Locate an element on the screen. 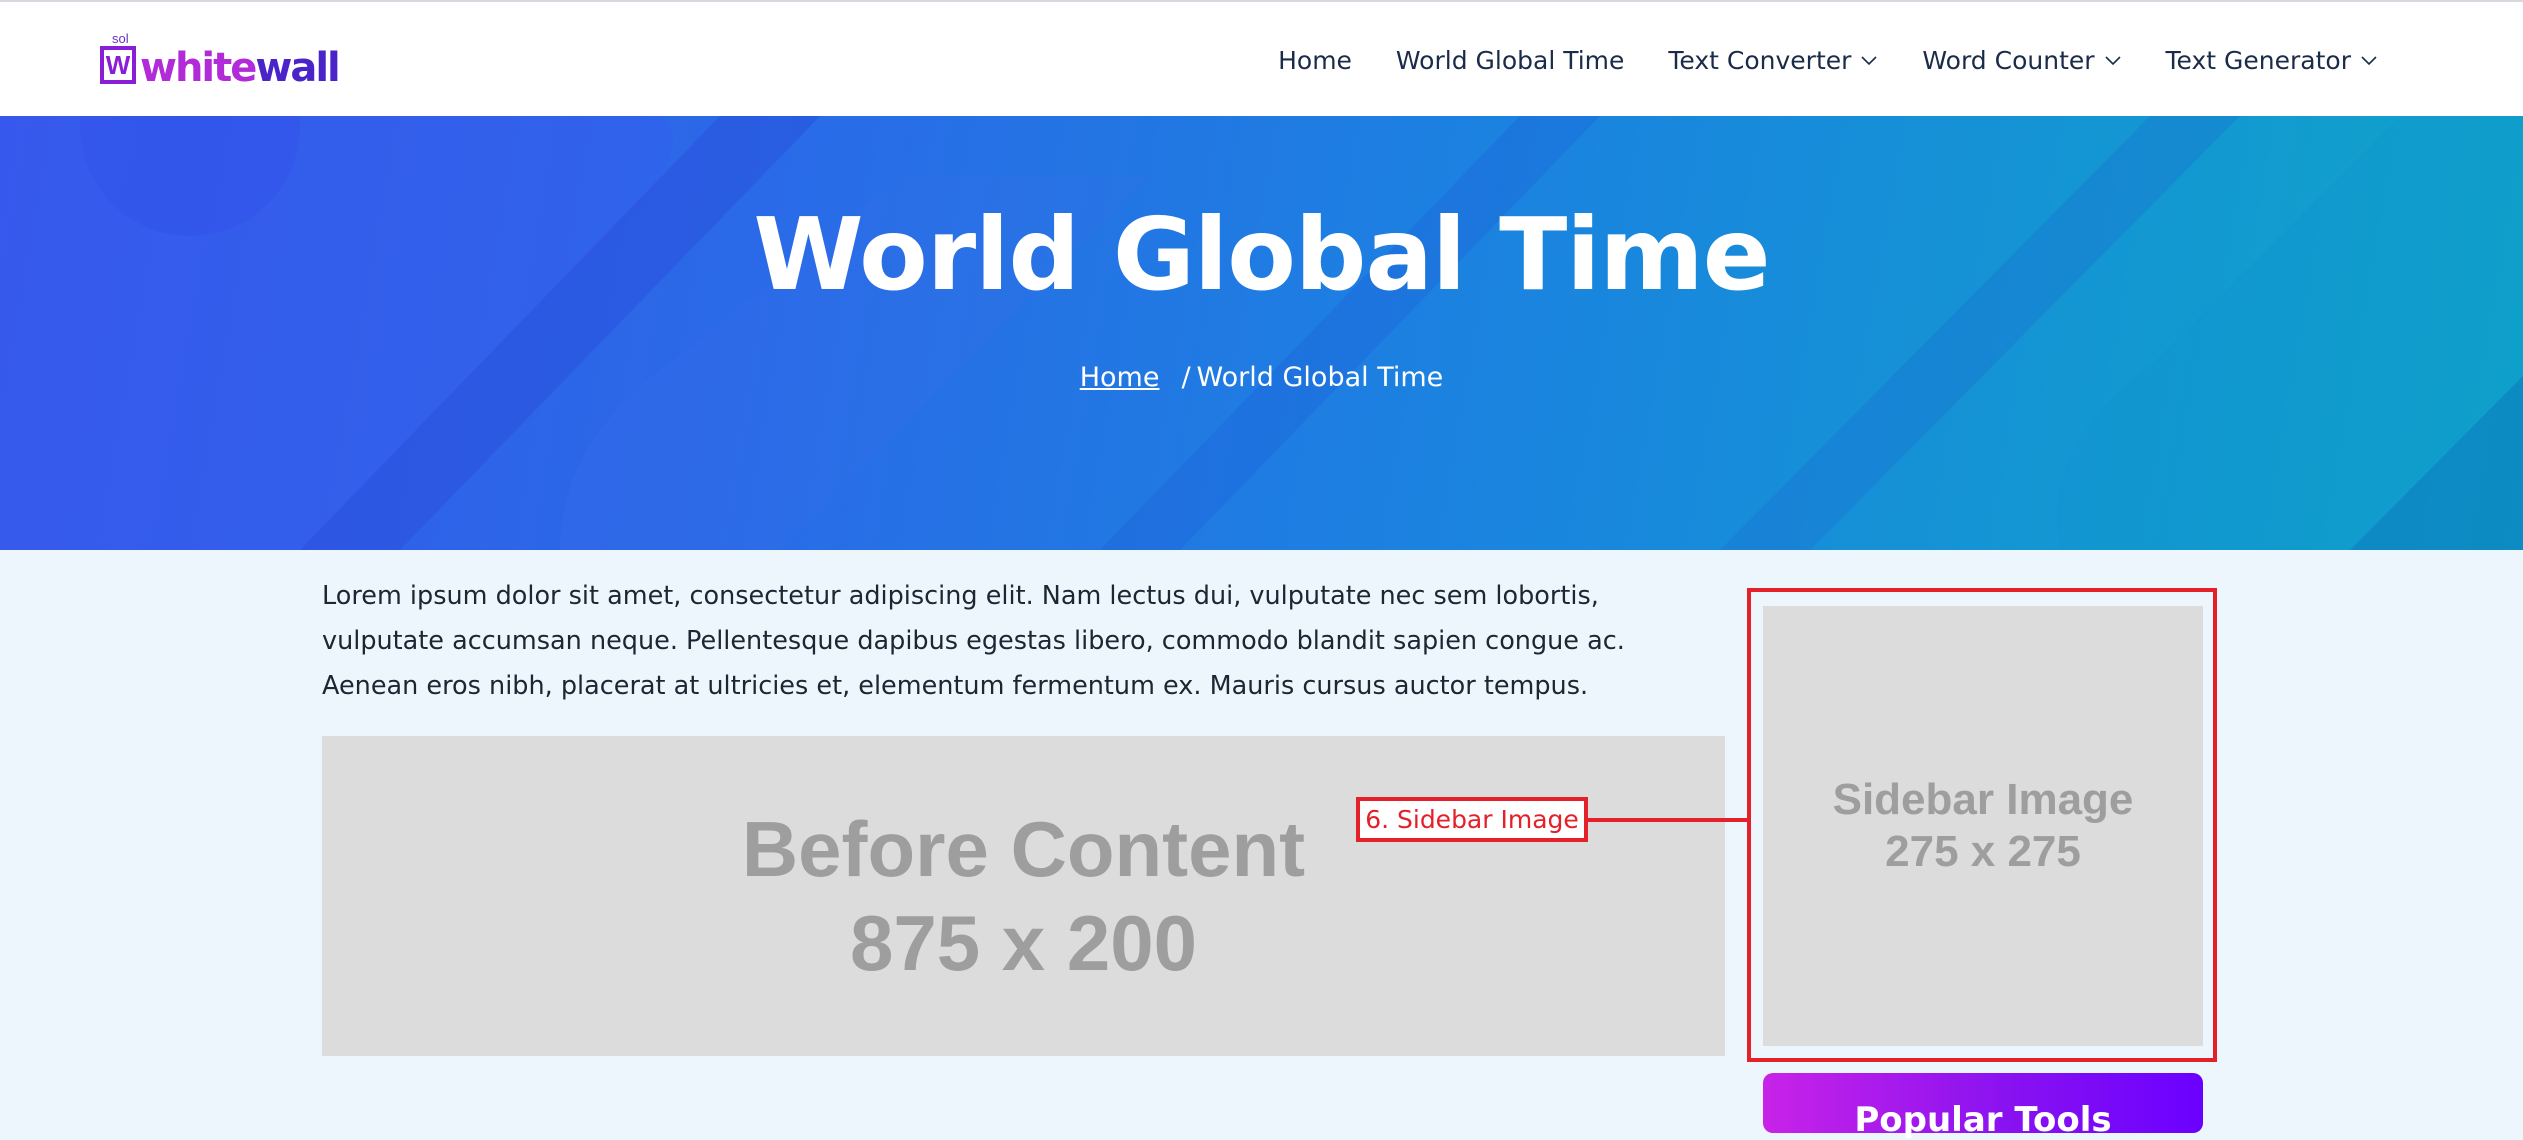 Image resolution: width=2523 pixels, height=1140 pixels. logo-mark-letter: W is located at coordinates (118, 65).